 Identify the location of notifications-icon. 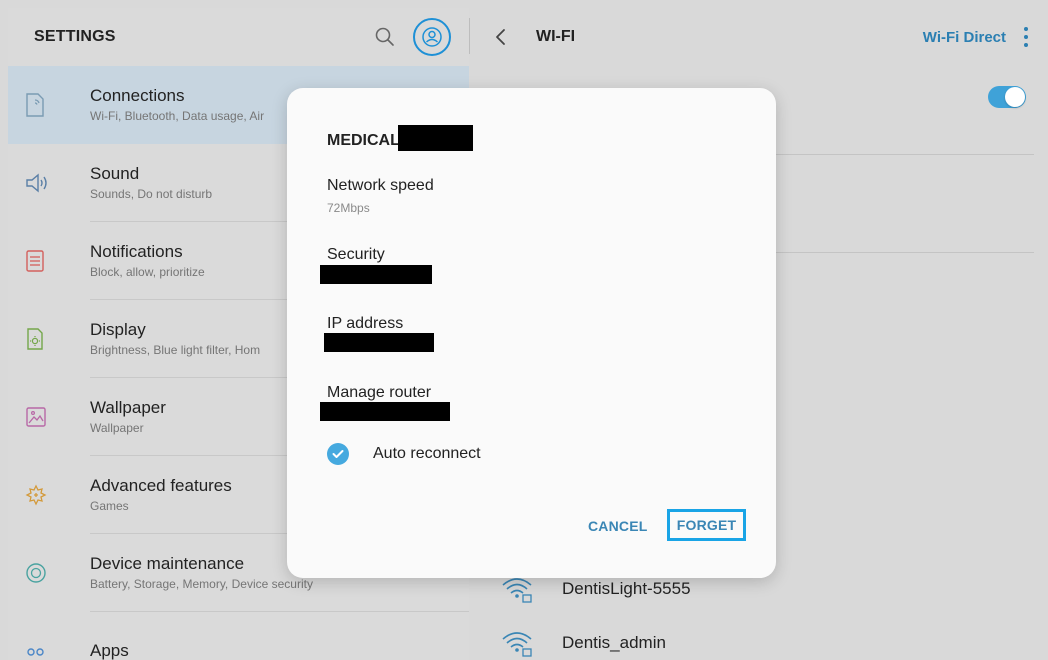
(49, 261).